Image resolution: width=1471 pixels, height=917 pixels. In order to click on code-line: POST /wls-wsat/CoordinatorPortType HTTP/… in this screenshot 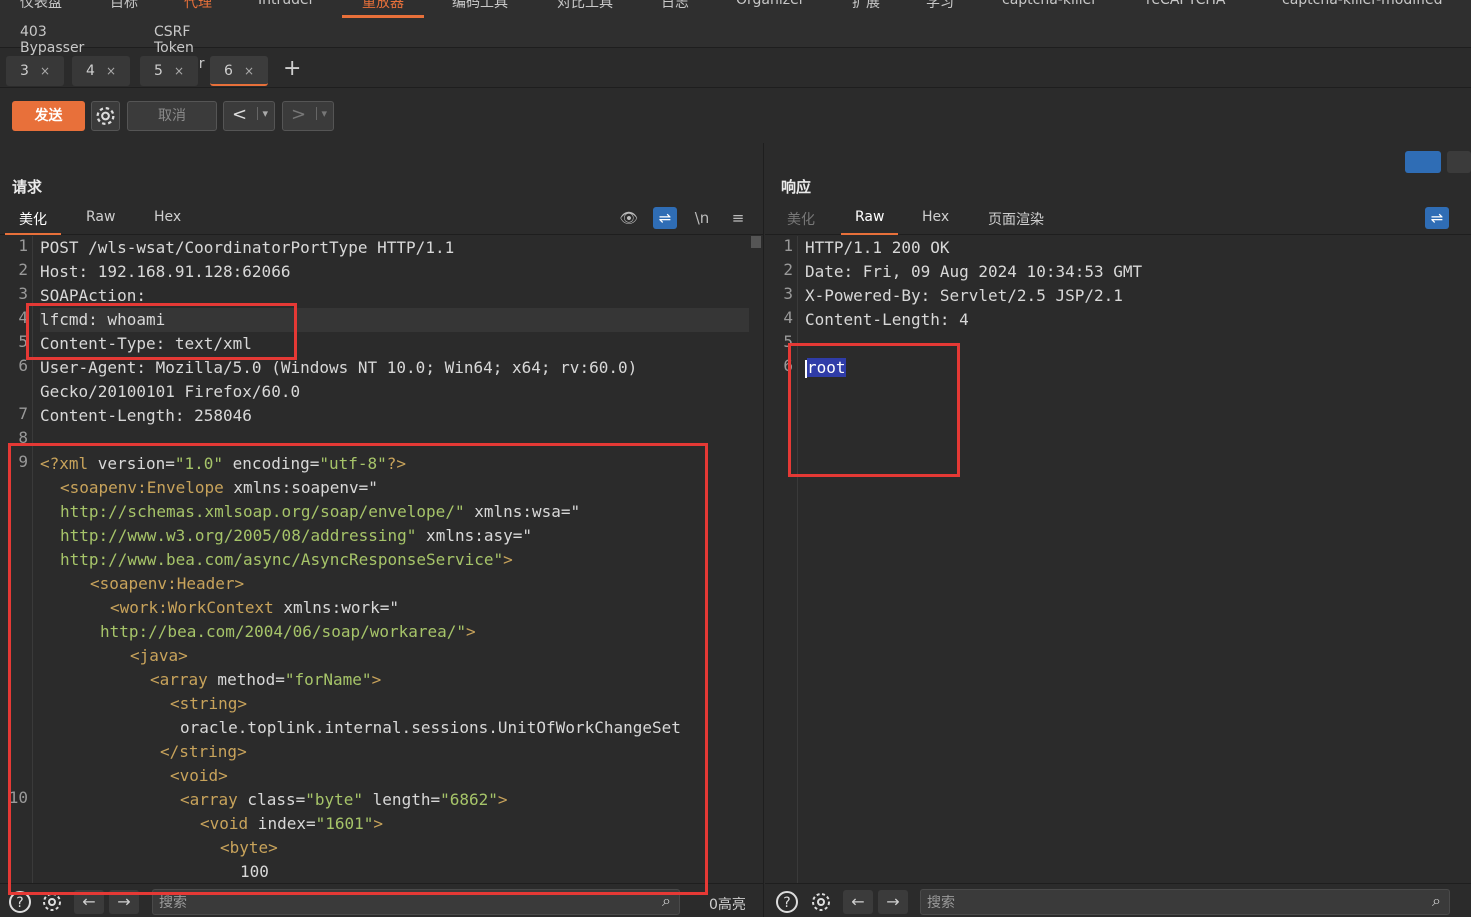, I will do `click(247, 247)`.